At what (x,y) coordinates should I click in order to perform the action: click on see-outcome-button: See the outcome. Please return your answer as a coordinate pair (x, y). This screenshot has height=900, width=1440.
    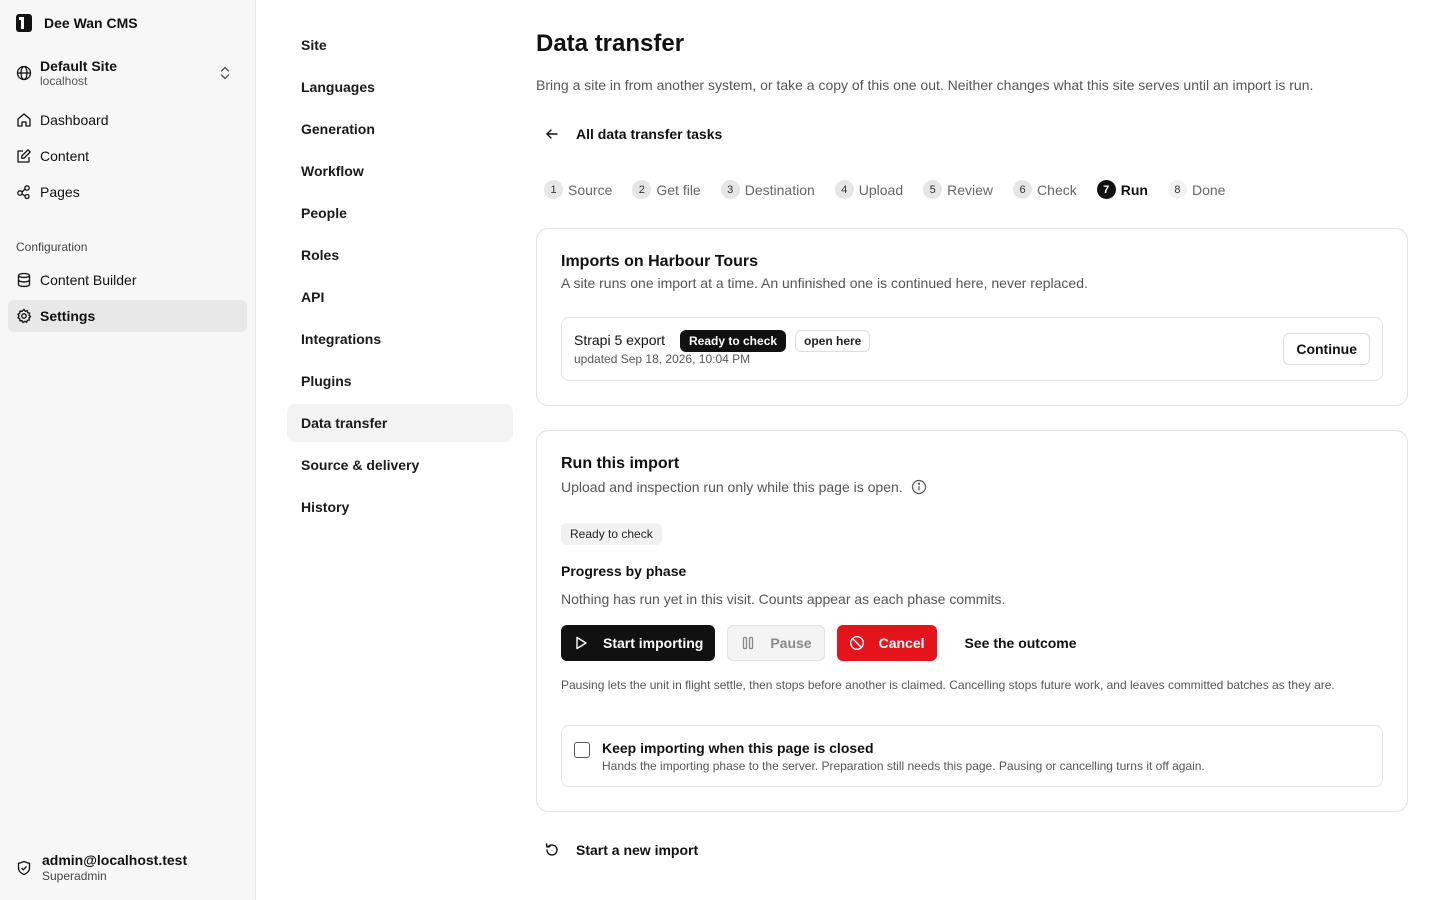
    Looking at the image, I should click on (1021, 643).